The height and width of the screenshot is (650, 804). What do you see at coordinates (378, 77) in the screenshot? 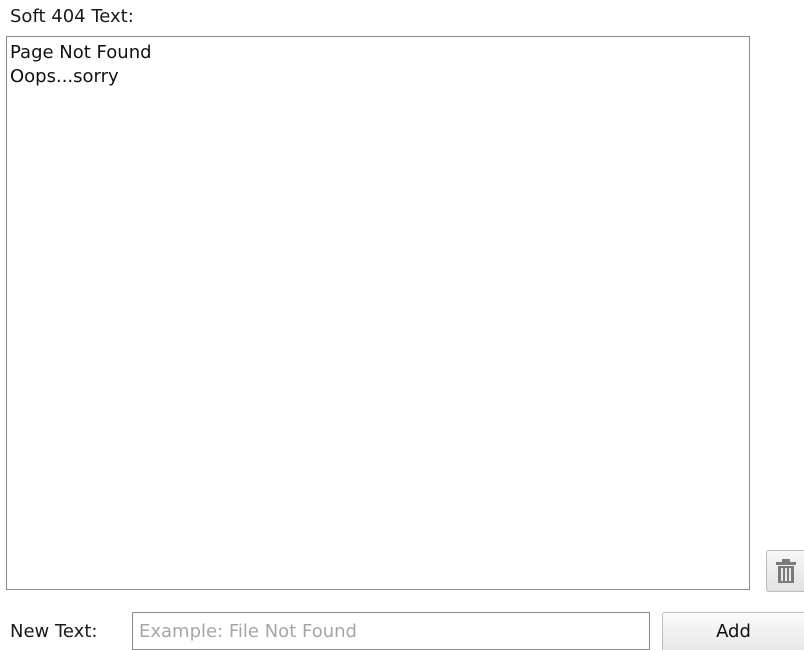
I see `list-item: Oops...sorry` at bounding box center [378, 77].